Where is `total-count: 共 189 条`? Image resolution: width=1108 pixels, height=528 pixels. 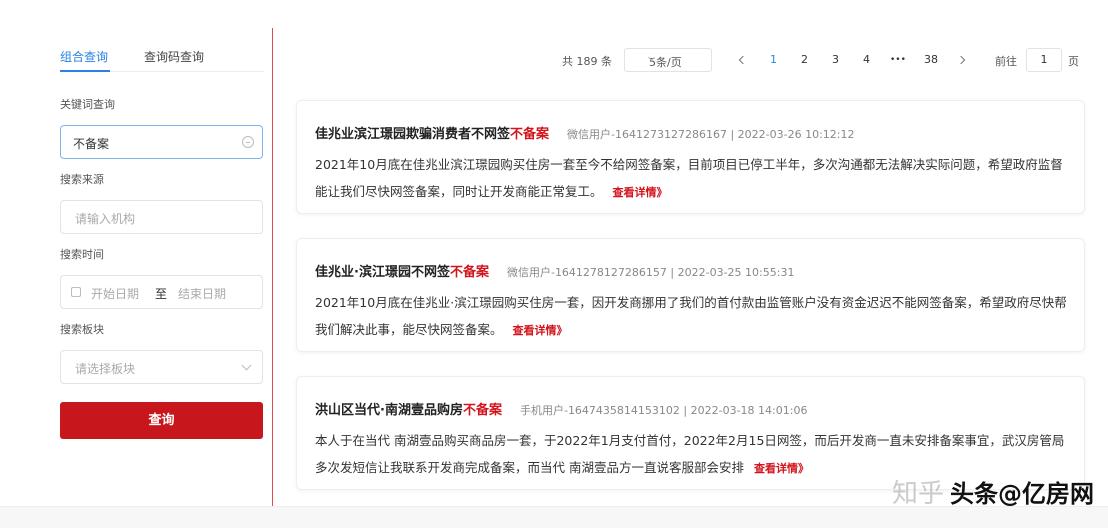
total-count: 共 189 条 is located at coordinates (587, 61).